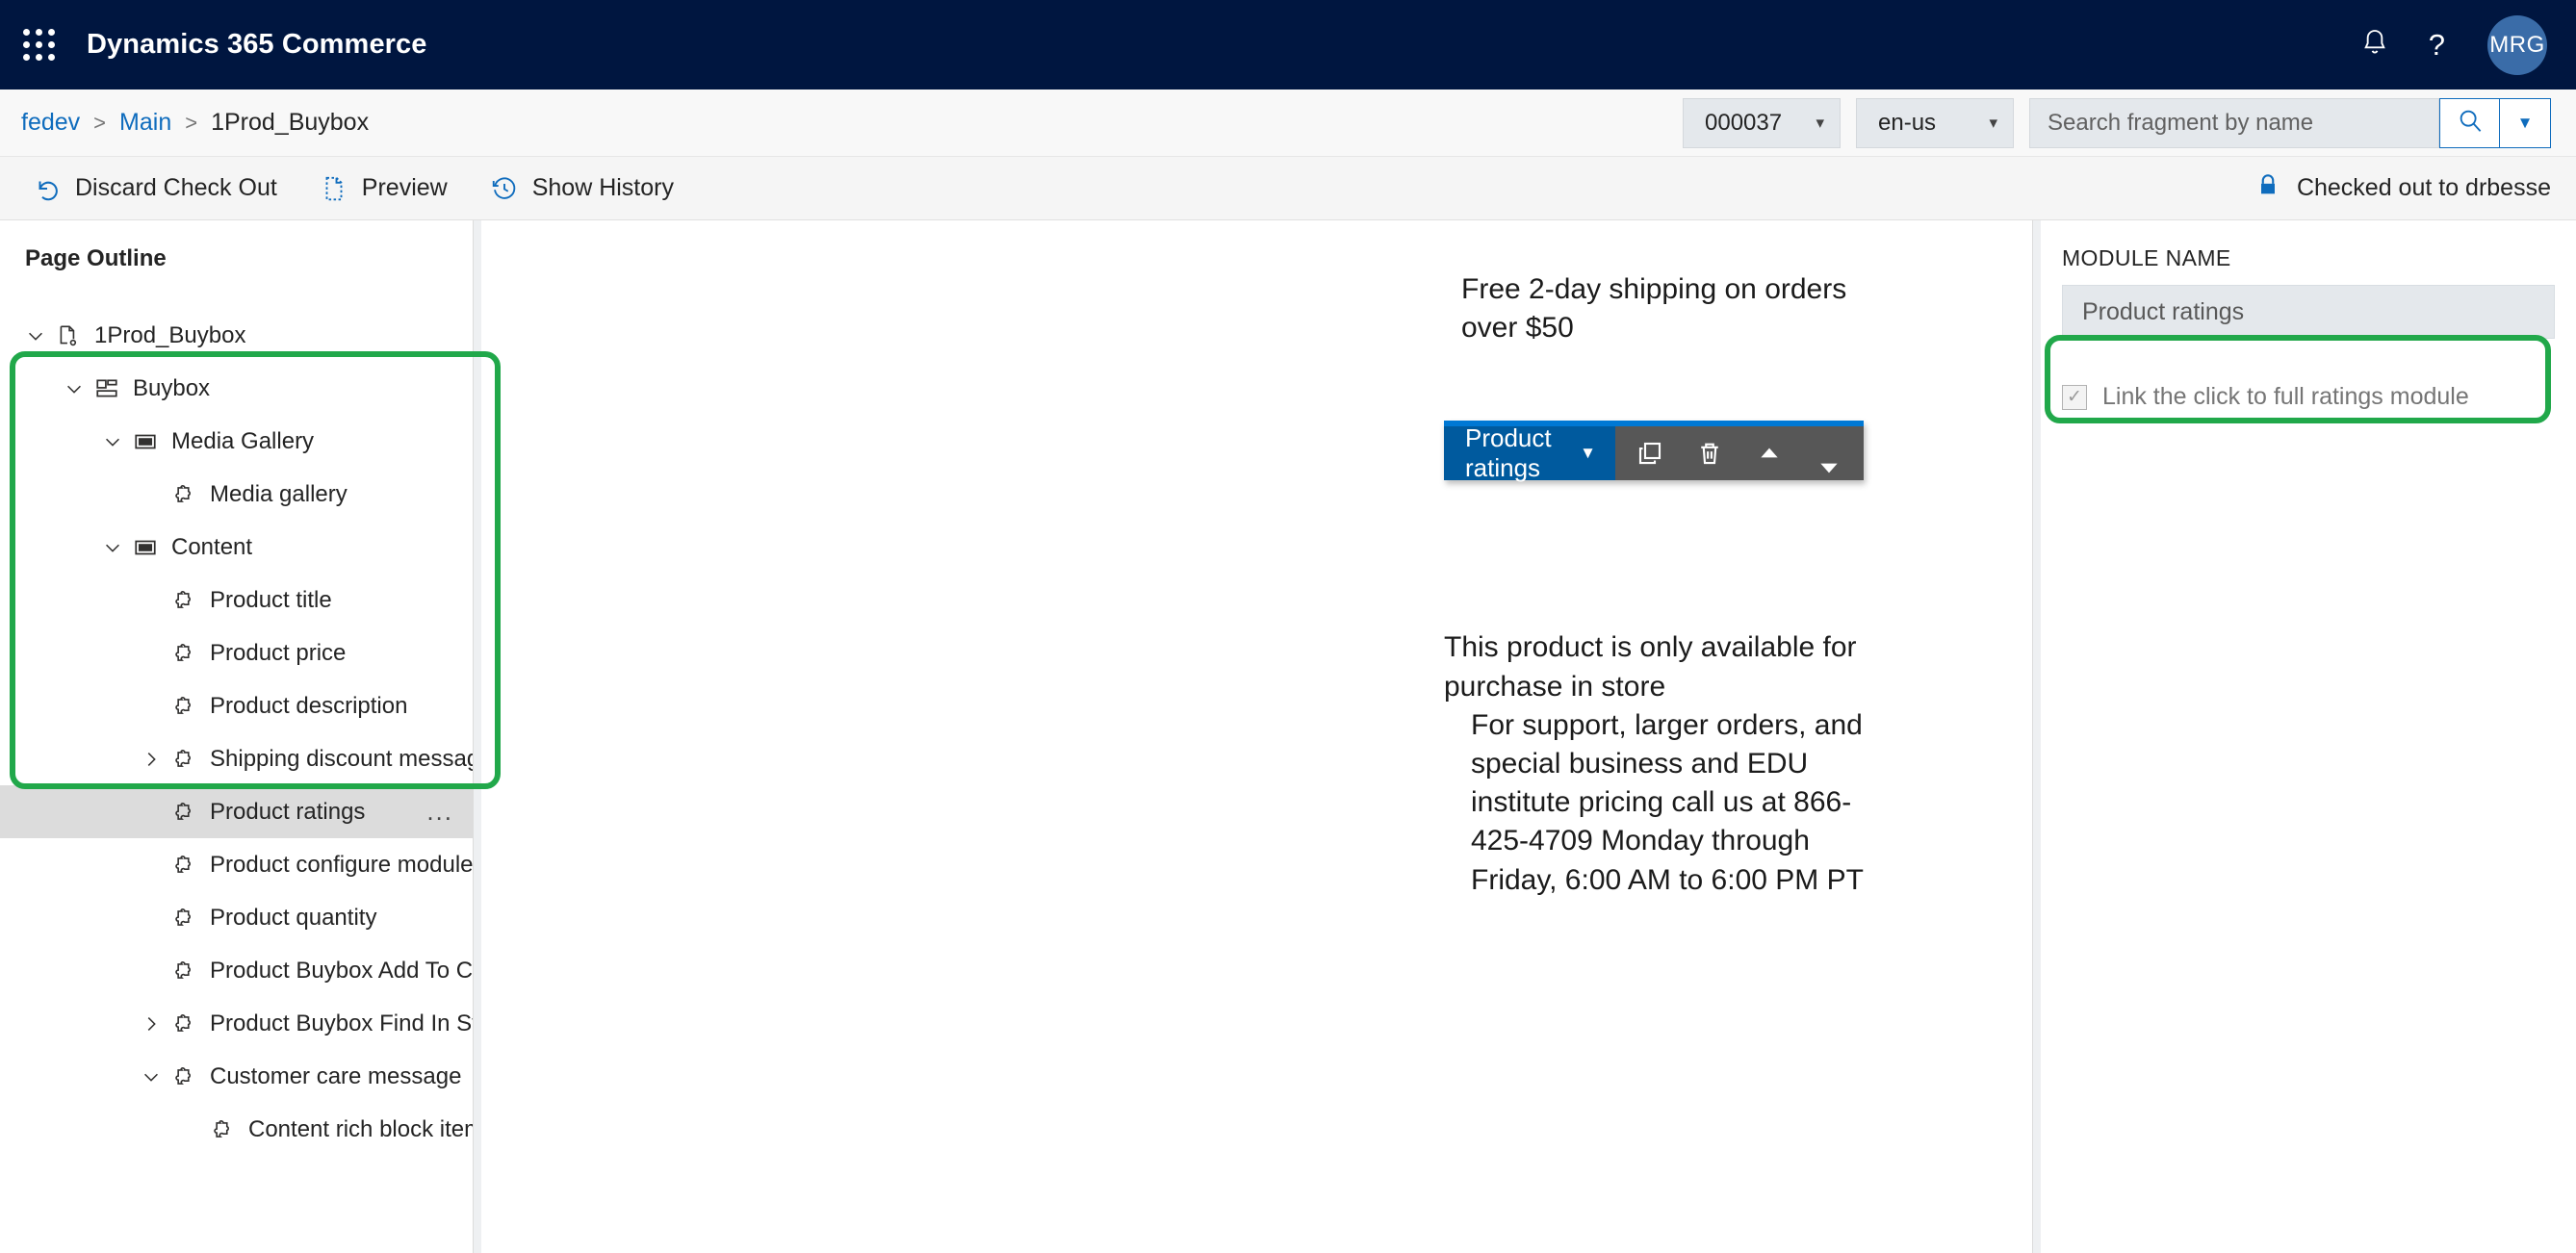 This screenshot has width=2576, height=1253. Describe the element at coordinates (1935, 122) in the screenshot. I see `locale-select: en-us ▾` at that location.